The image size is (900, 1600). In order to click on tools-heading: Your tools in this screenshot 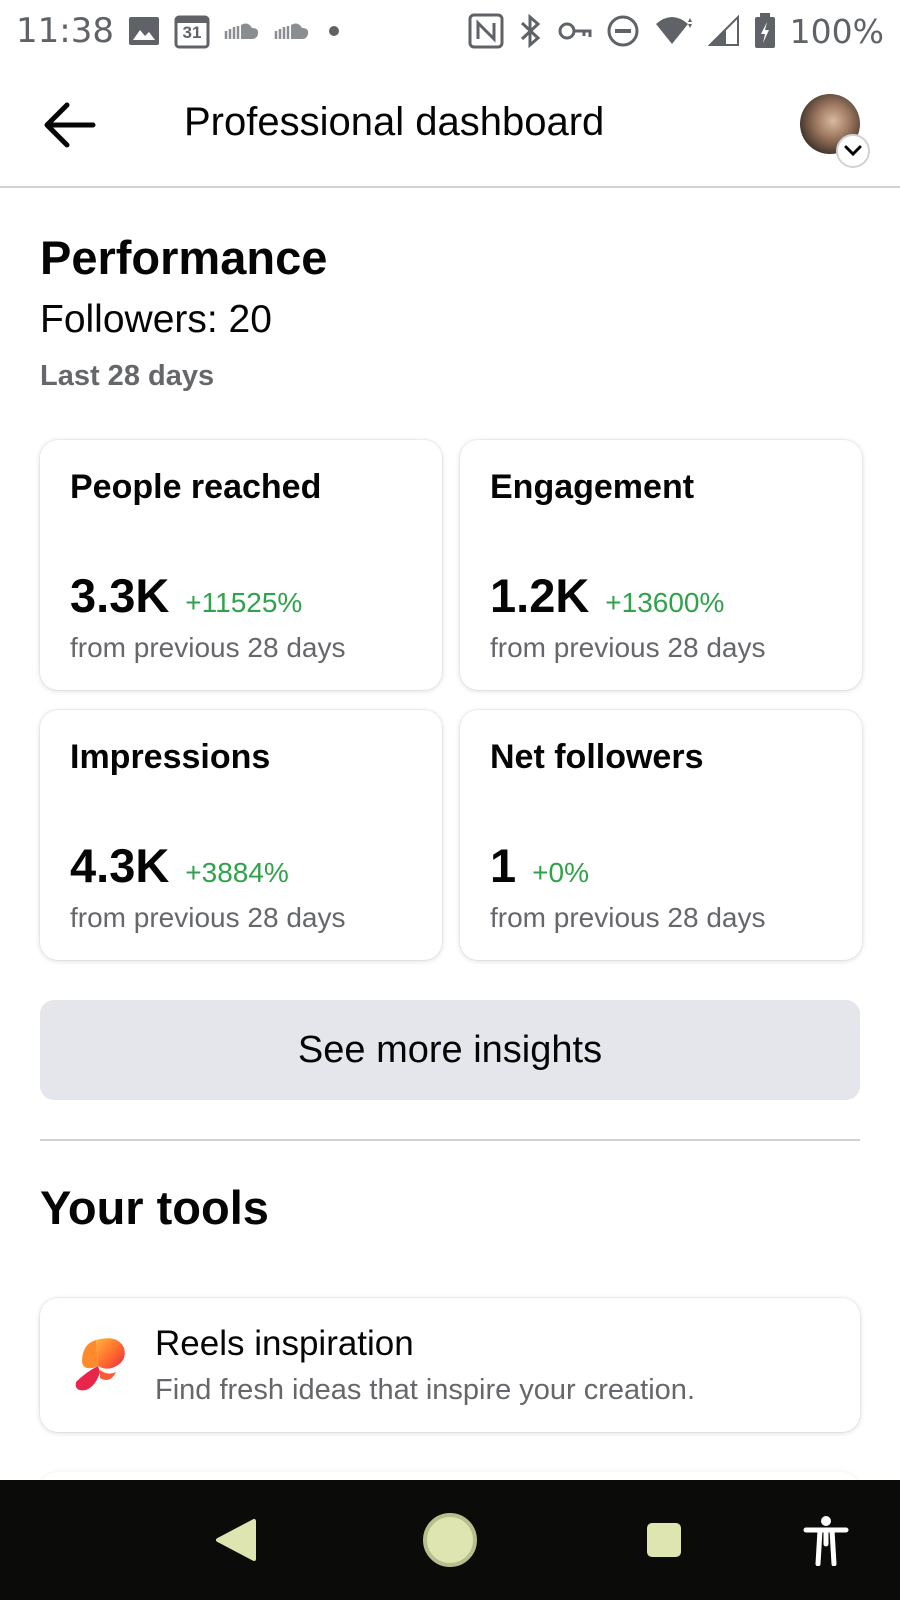, I will do `click(154, 1207)`.